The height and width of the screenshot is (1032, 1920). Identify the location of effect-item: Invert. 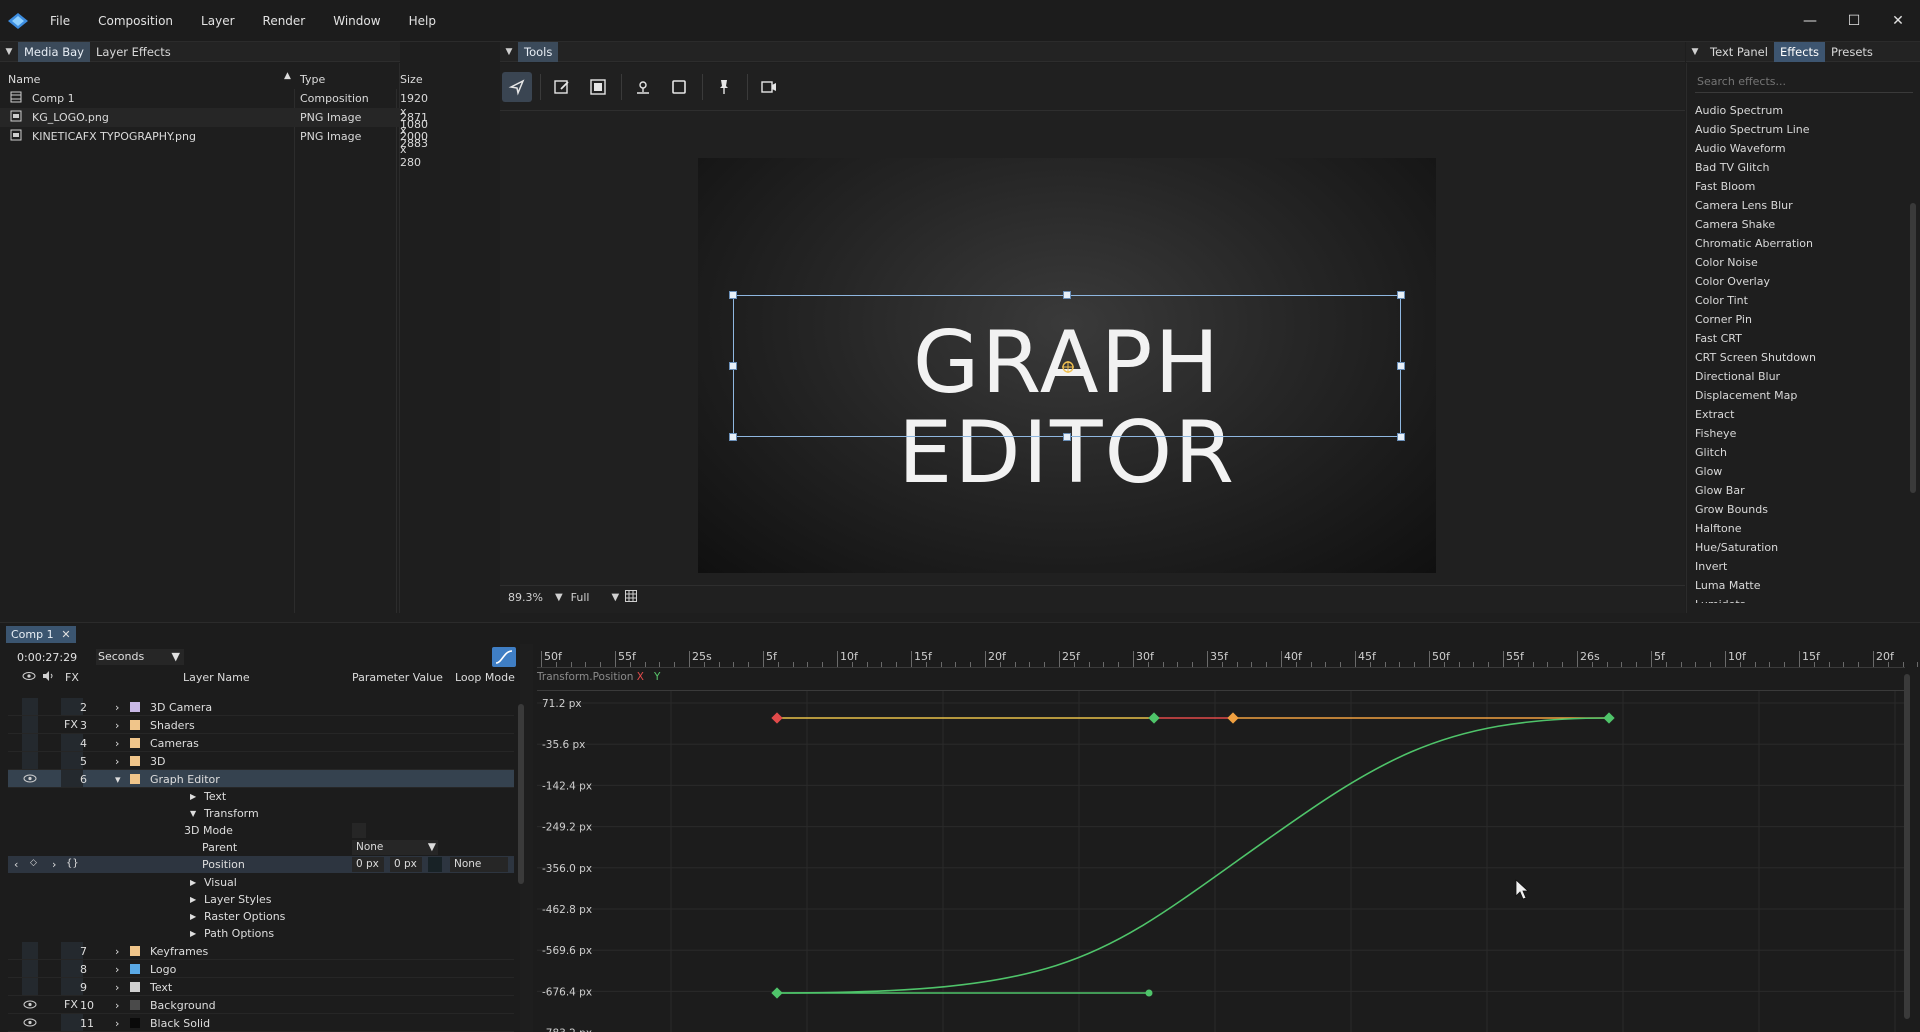
(1795, 566).